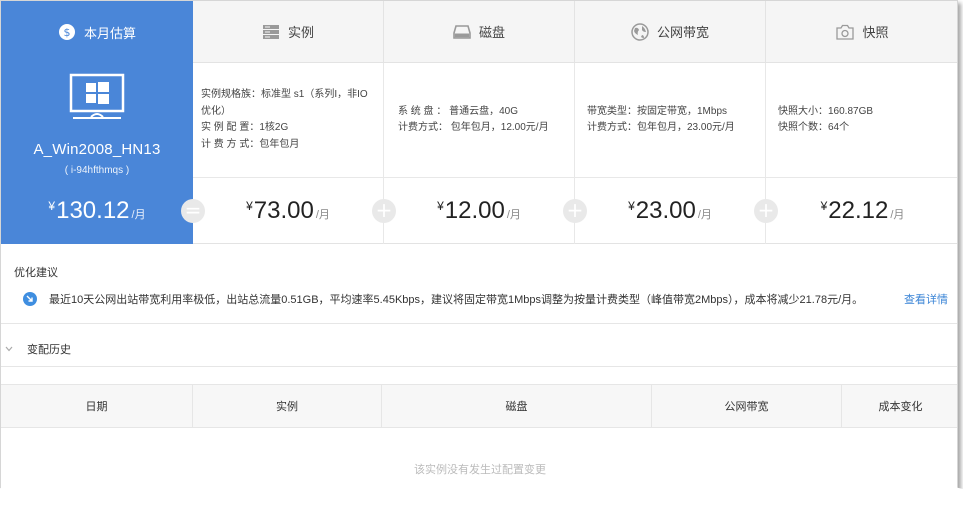 This screenshot has width=963, height=511. I want to click on tab-label: 实例, so click(300, 32).